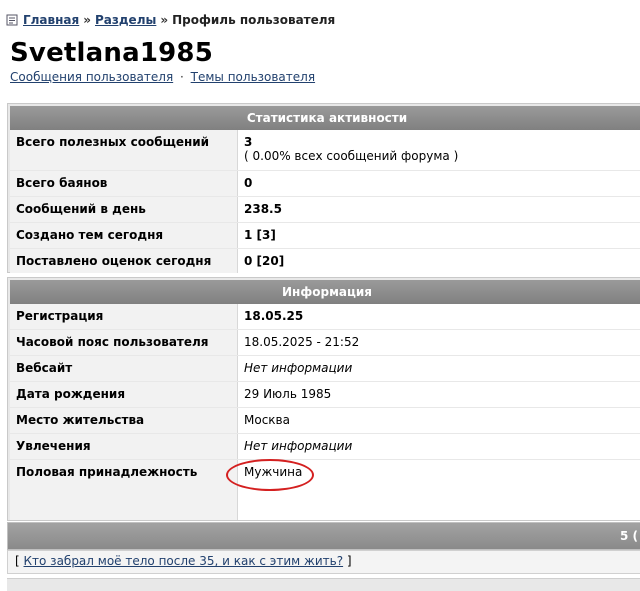 Image resolution: width=640 pixels, height=591 pixels. I want to click on stats-value: 0 [20], so click(439, 261).